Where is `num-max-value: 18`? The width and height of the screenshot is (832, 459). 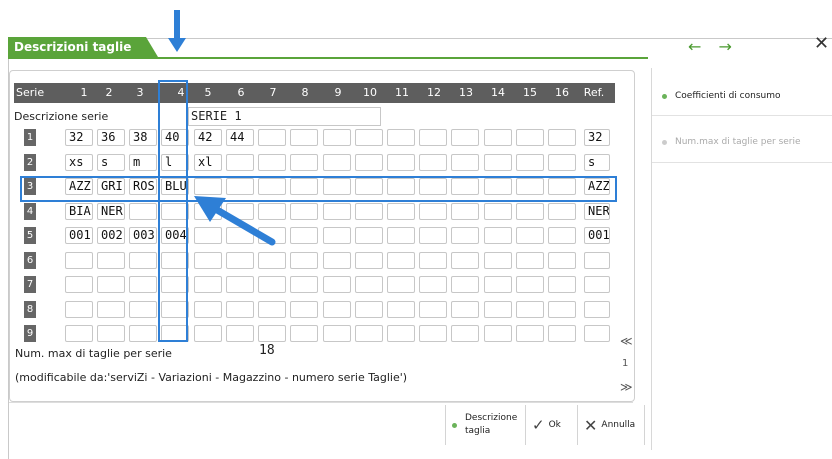
num-max-value: 18 is located at coordinates (267, 350).